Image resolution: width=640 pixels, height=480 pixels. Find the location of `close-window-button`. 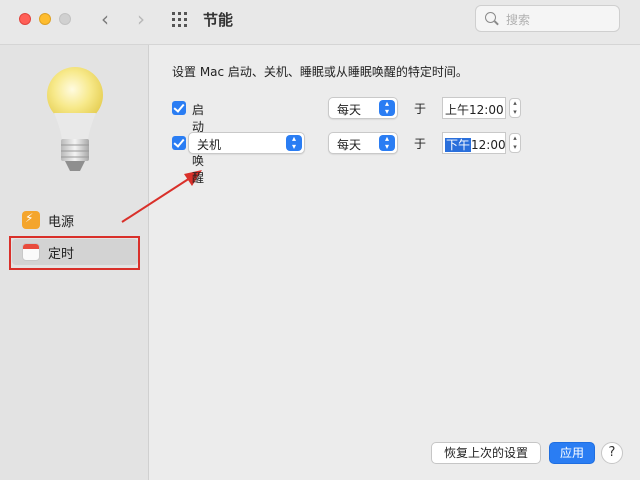

close-window-button is located at coordinates (25, 19).